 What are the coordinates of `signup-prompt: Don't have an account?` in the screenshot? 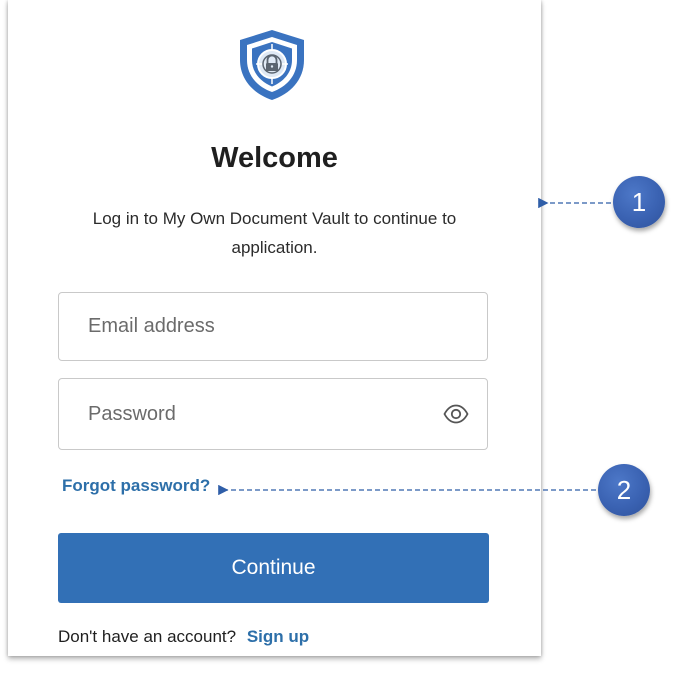 It's located at (147, 636).